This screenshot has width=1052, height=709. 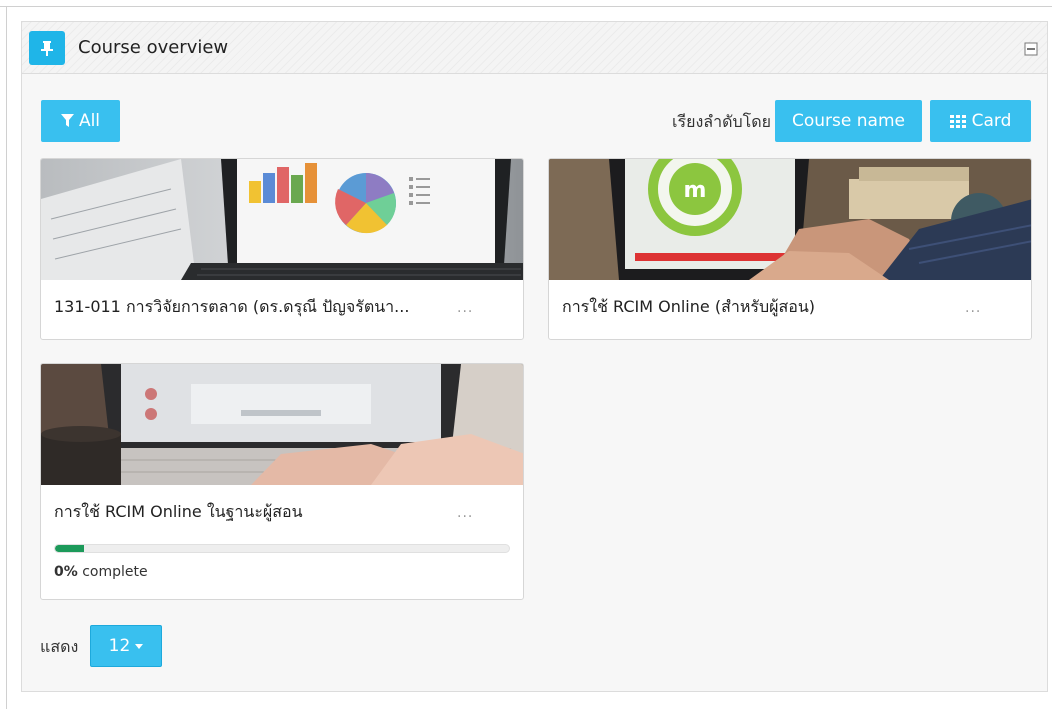 What do you see at coordinates (139, 646) in the screenshot?
I see `caret-down-icon` at bounding box center [139, 646].